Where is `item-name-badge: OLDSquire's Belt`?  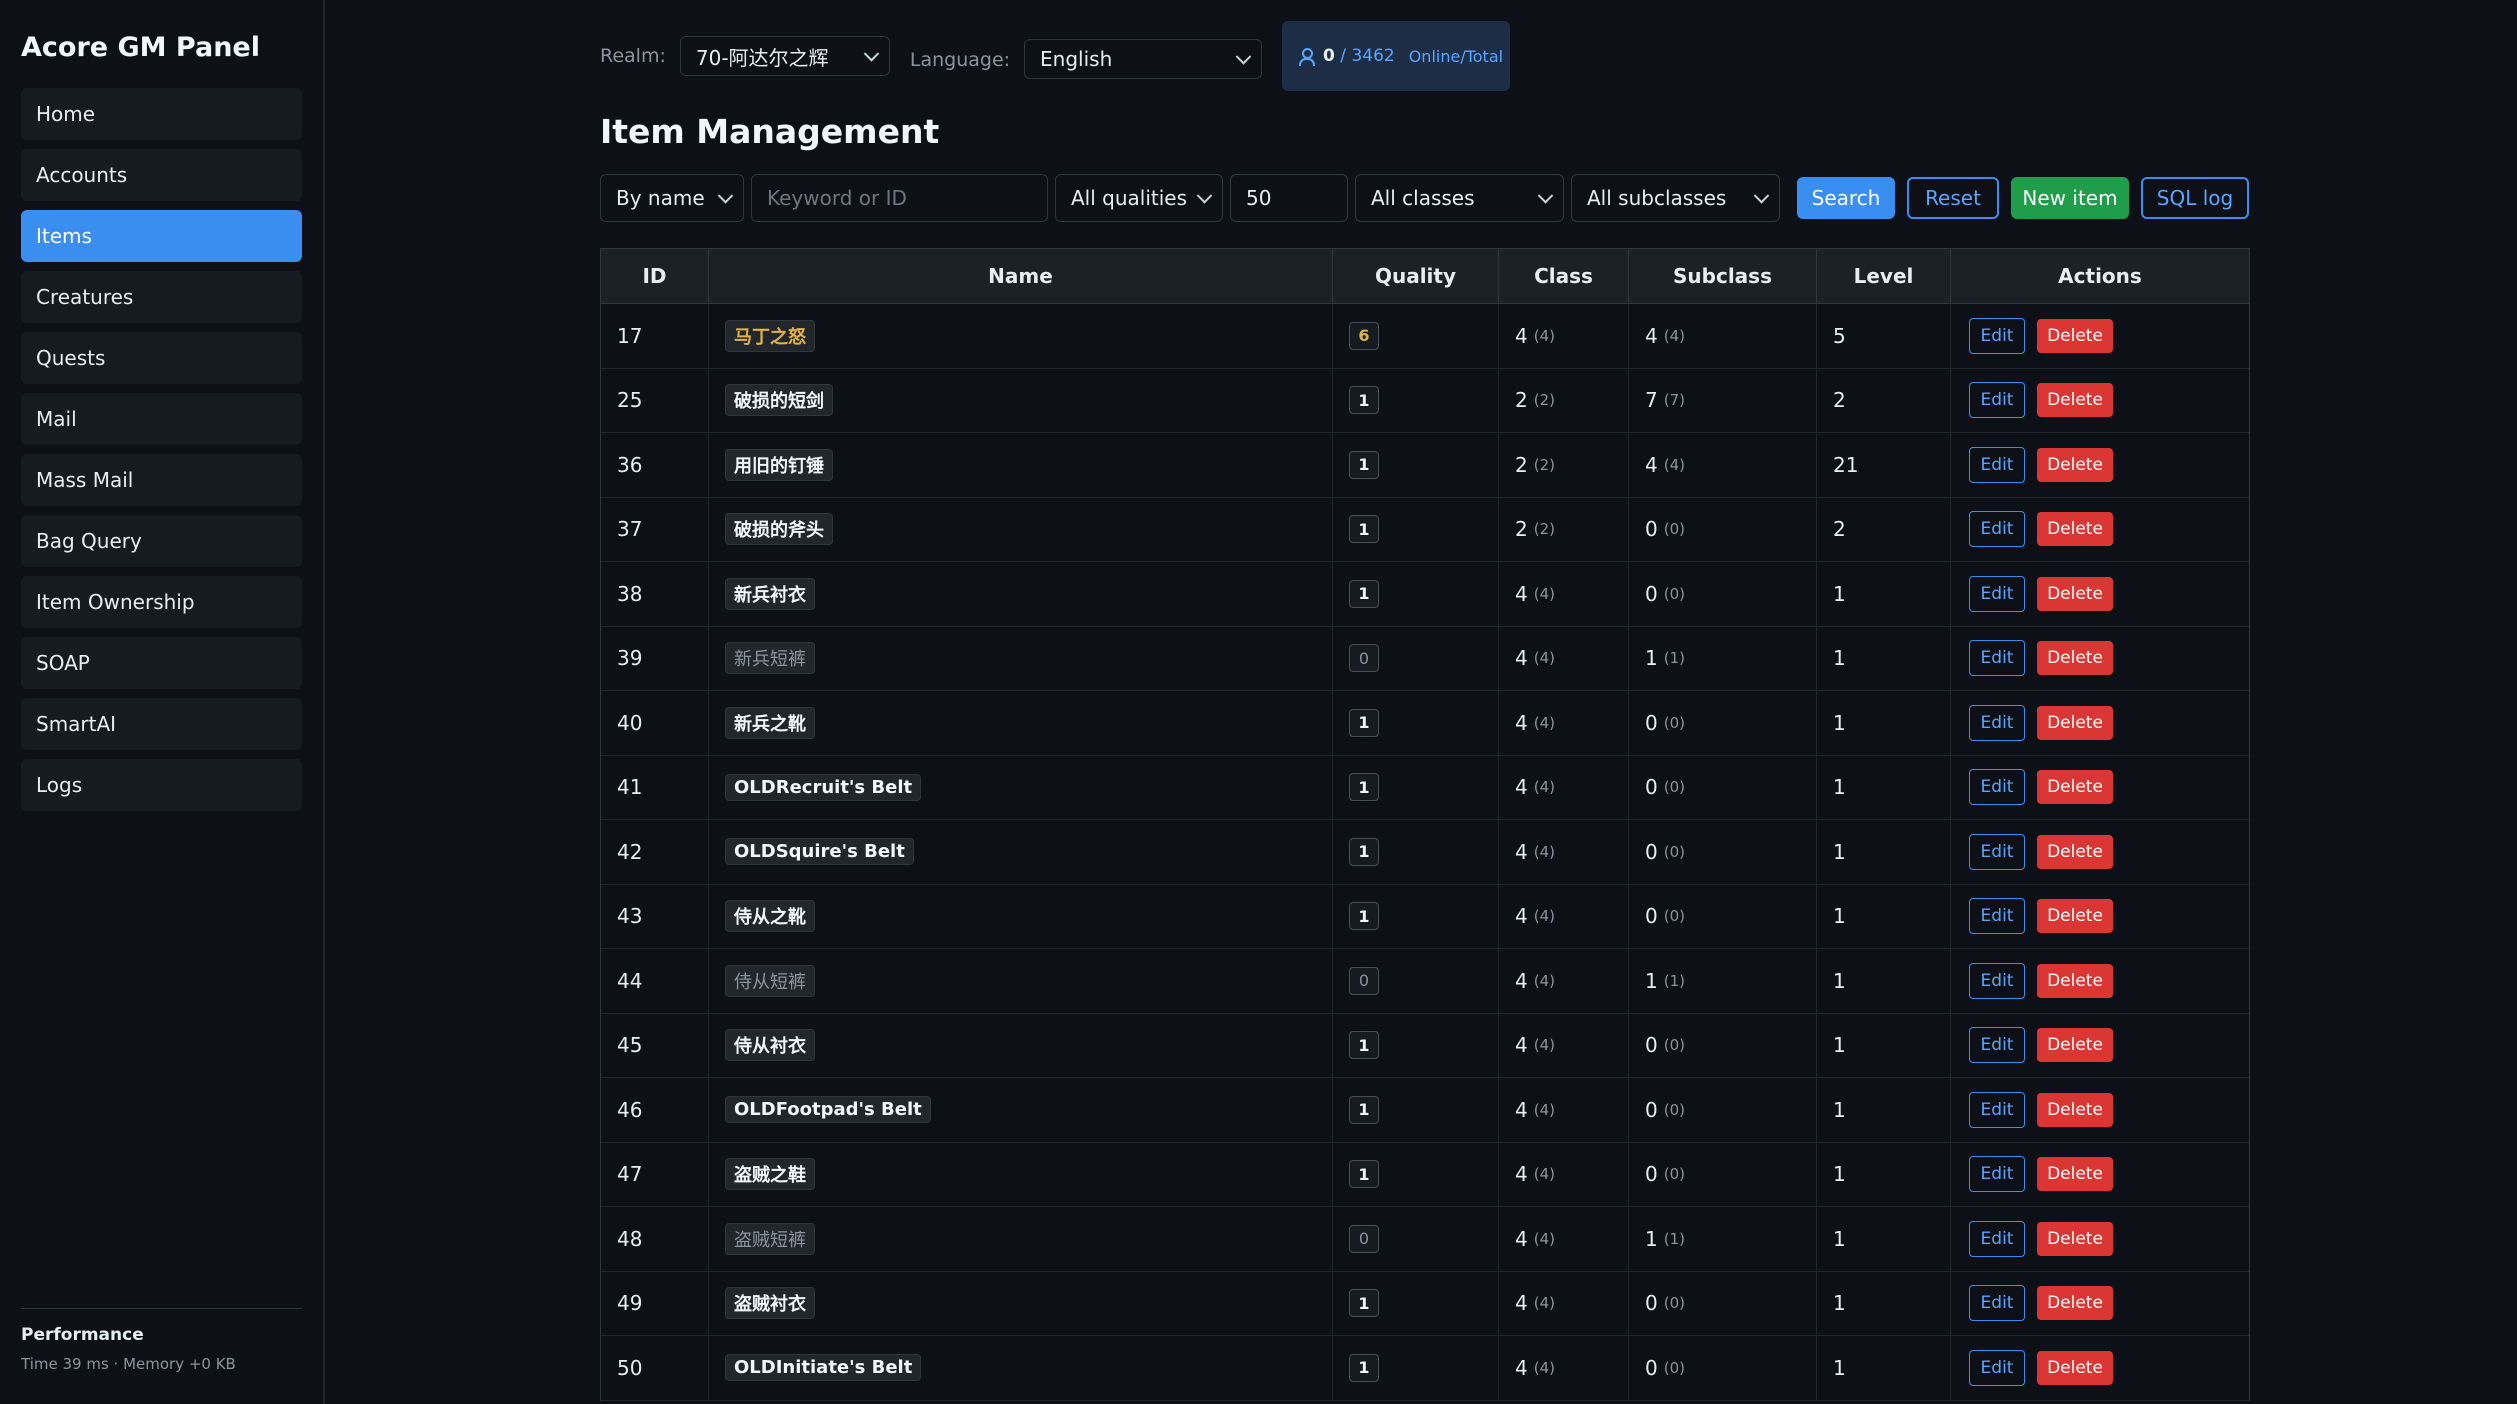
item-name-badge: OLDSquire's Belt is located at coordinates (819, 852).